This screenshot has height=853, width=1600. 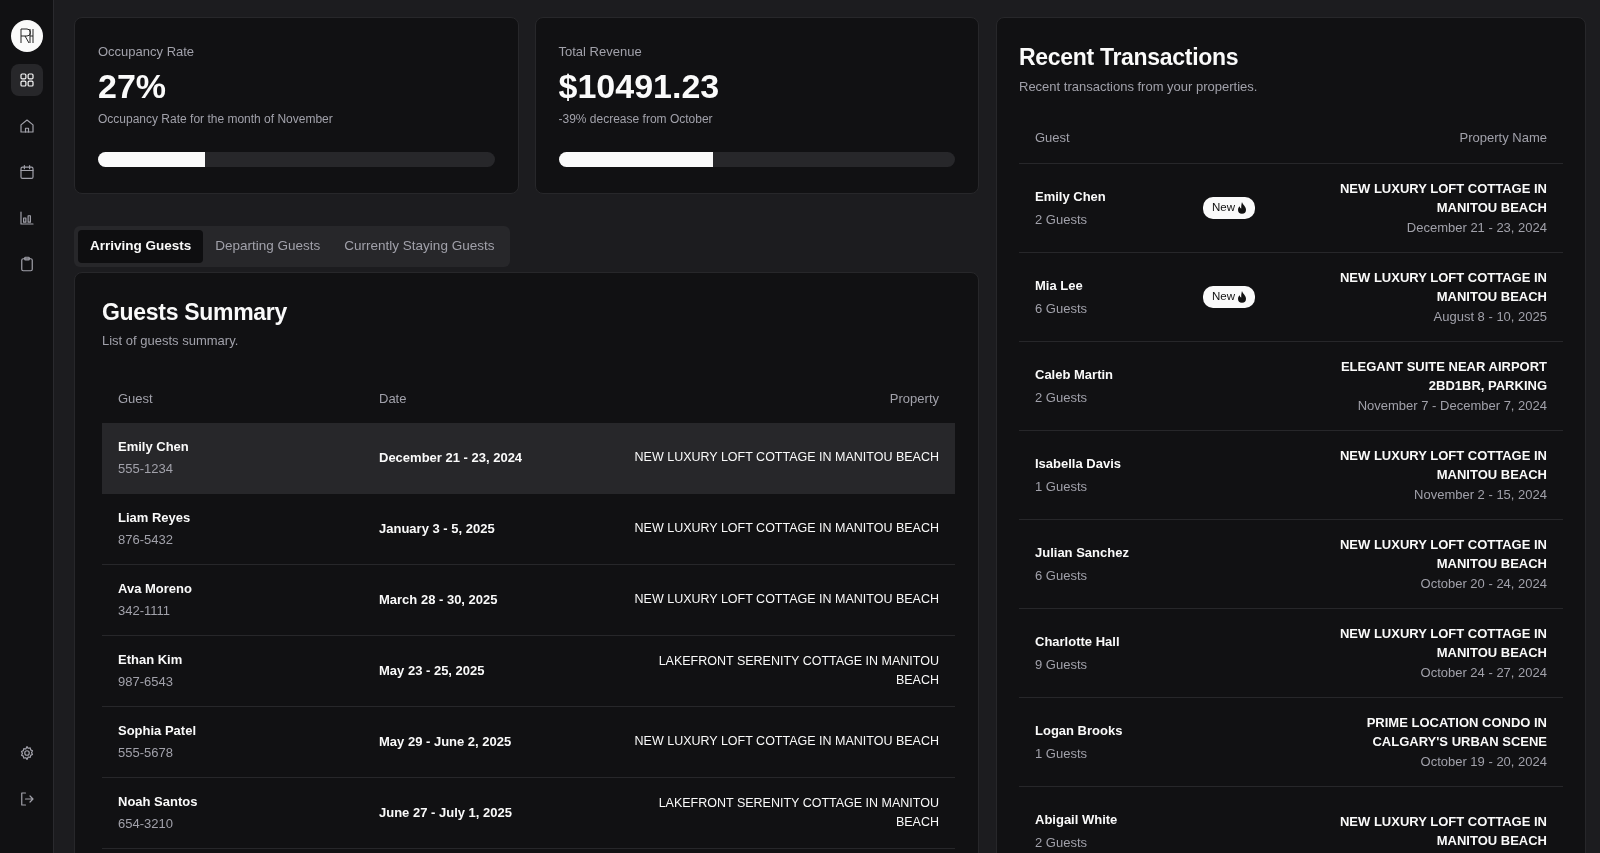 I want to click on table-row: Ava Moreno 342-1111 March 28 - 30, 2025 NEW LUXURY LOFT COTTAGE IN MANITOU BEACH, so click(x=528, y=600).